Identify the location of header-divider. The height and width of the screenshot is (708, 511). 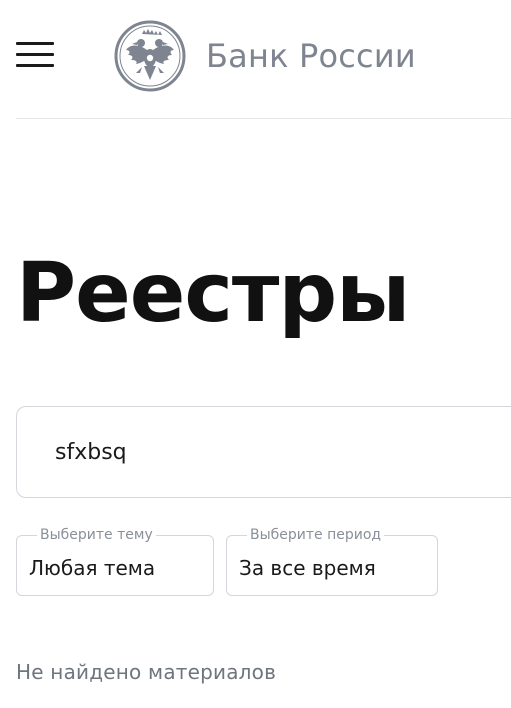
(263, 118).